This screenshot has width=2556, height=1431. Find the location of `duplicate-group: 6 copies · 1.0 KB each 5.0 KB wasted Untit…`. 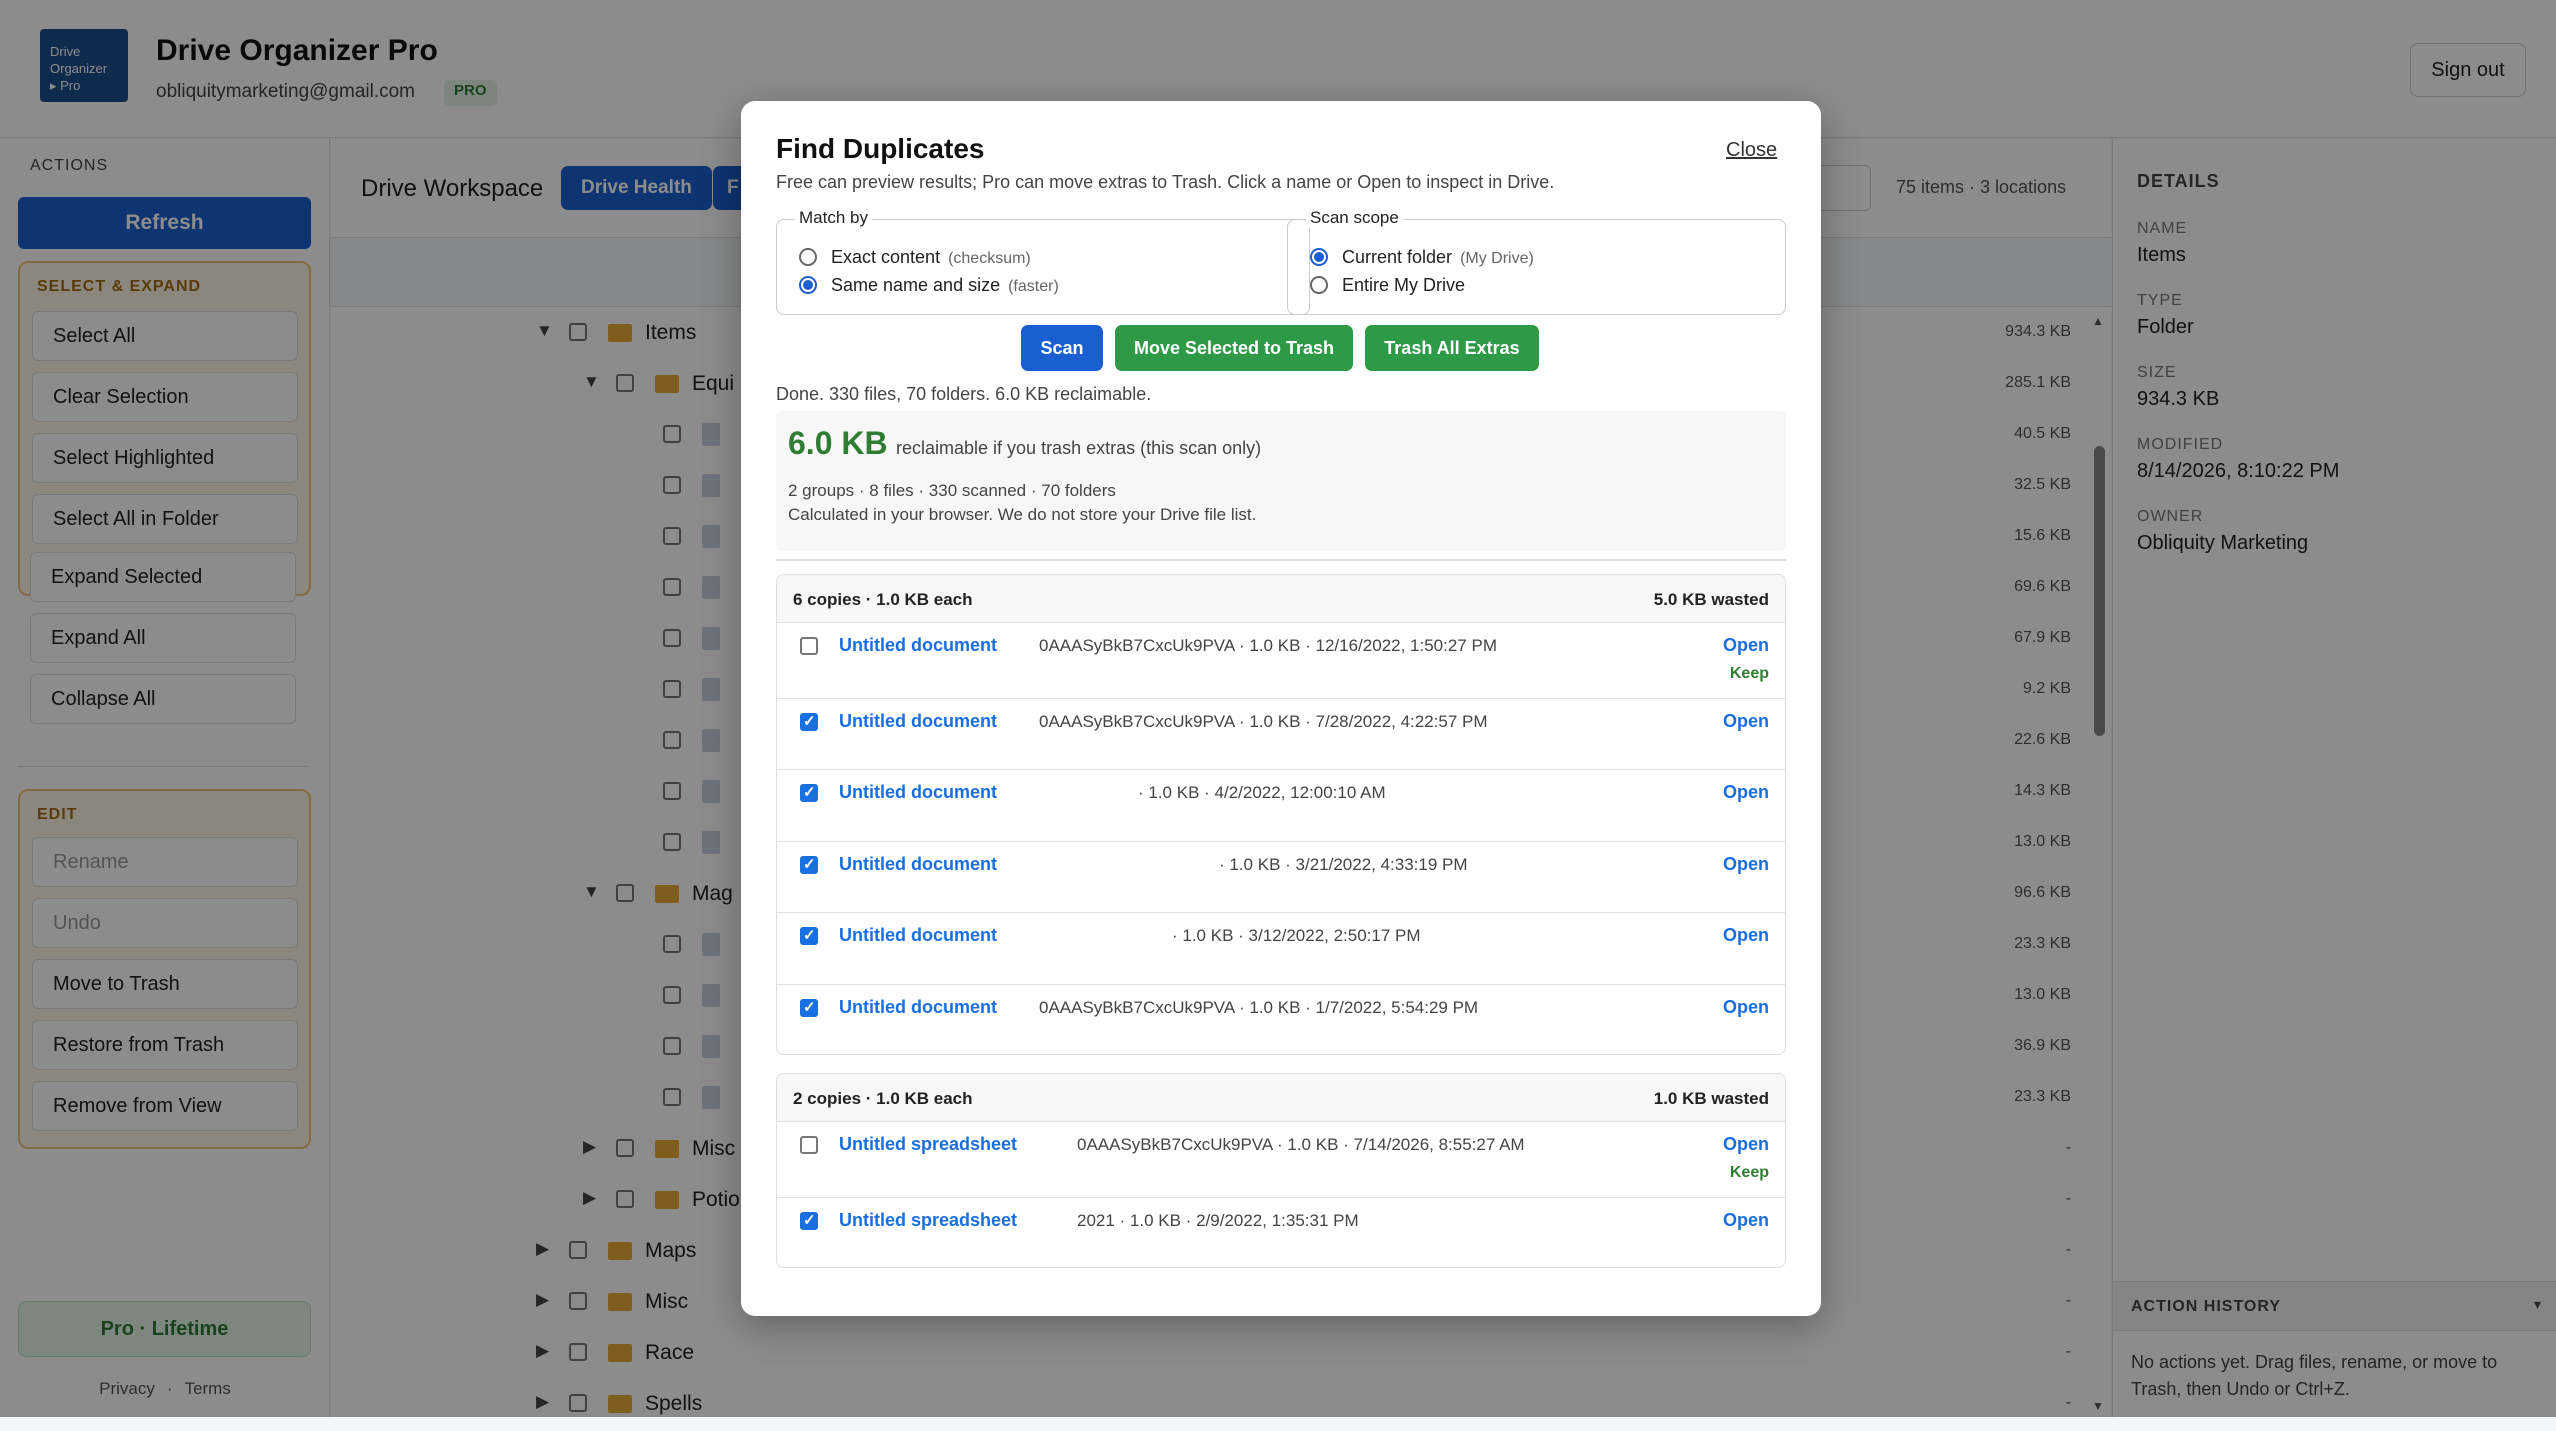

duplicate-group: 6 copies · 1.0 KB each 5.0 KB wasted Untit… is located at coordinates (1281, 814).